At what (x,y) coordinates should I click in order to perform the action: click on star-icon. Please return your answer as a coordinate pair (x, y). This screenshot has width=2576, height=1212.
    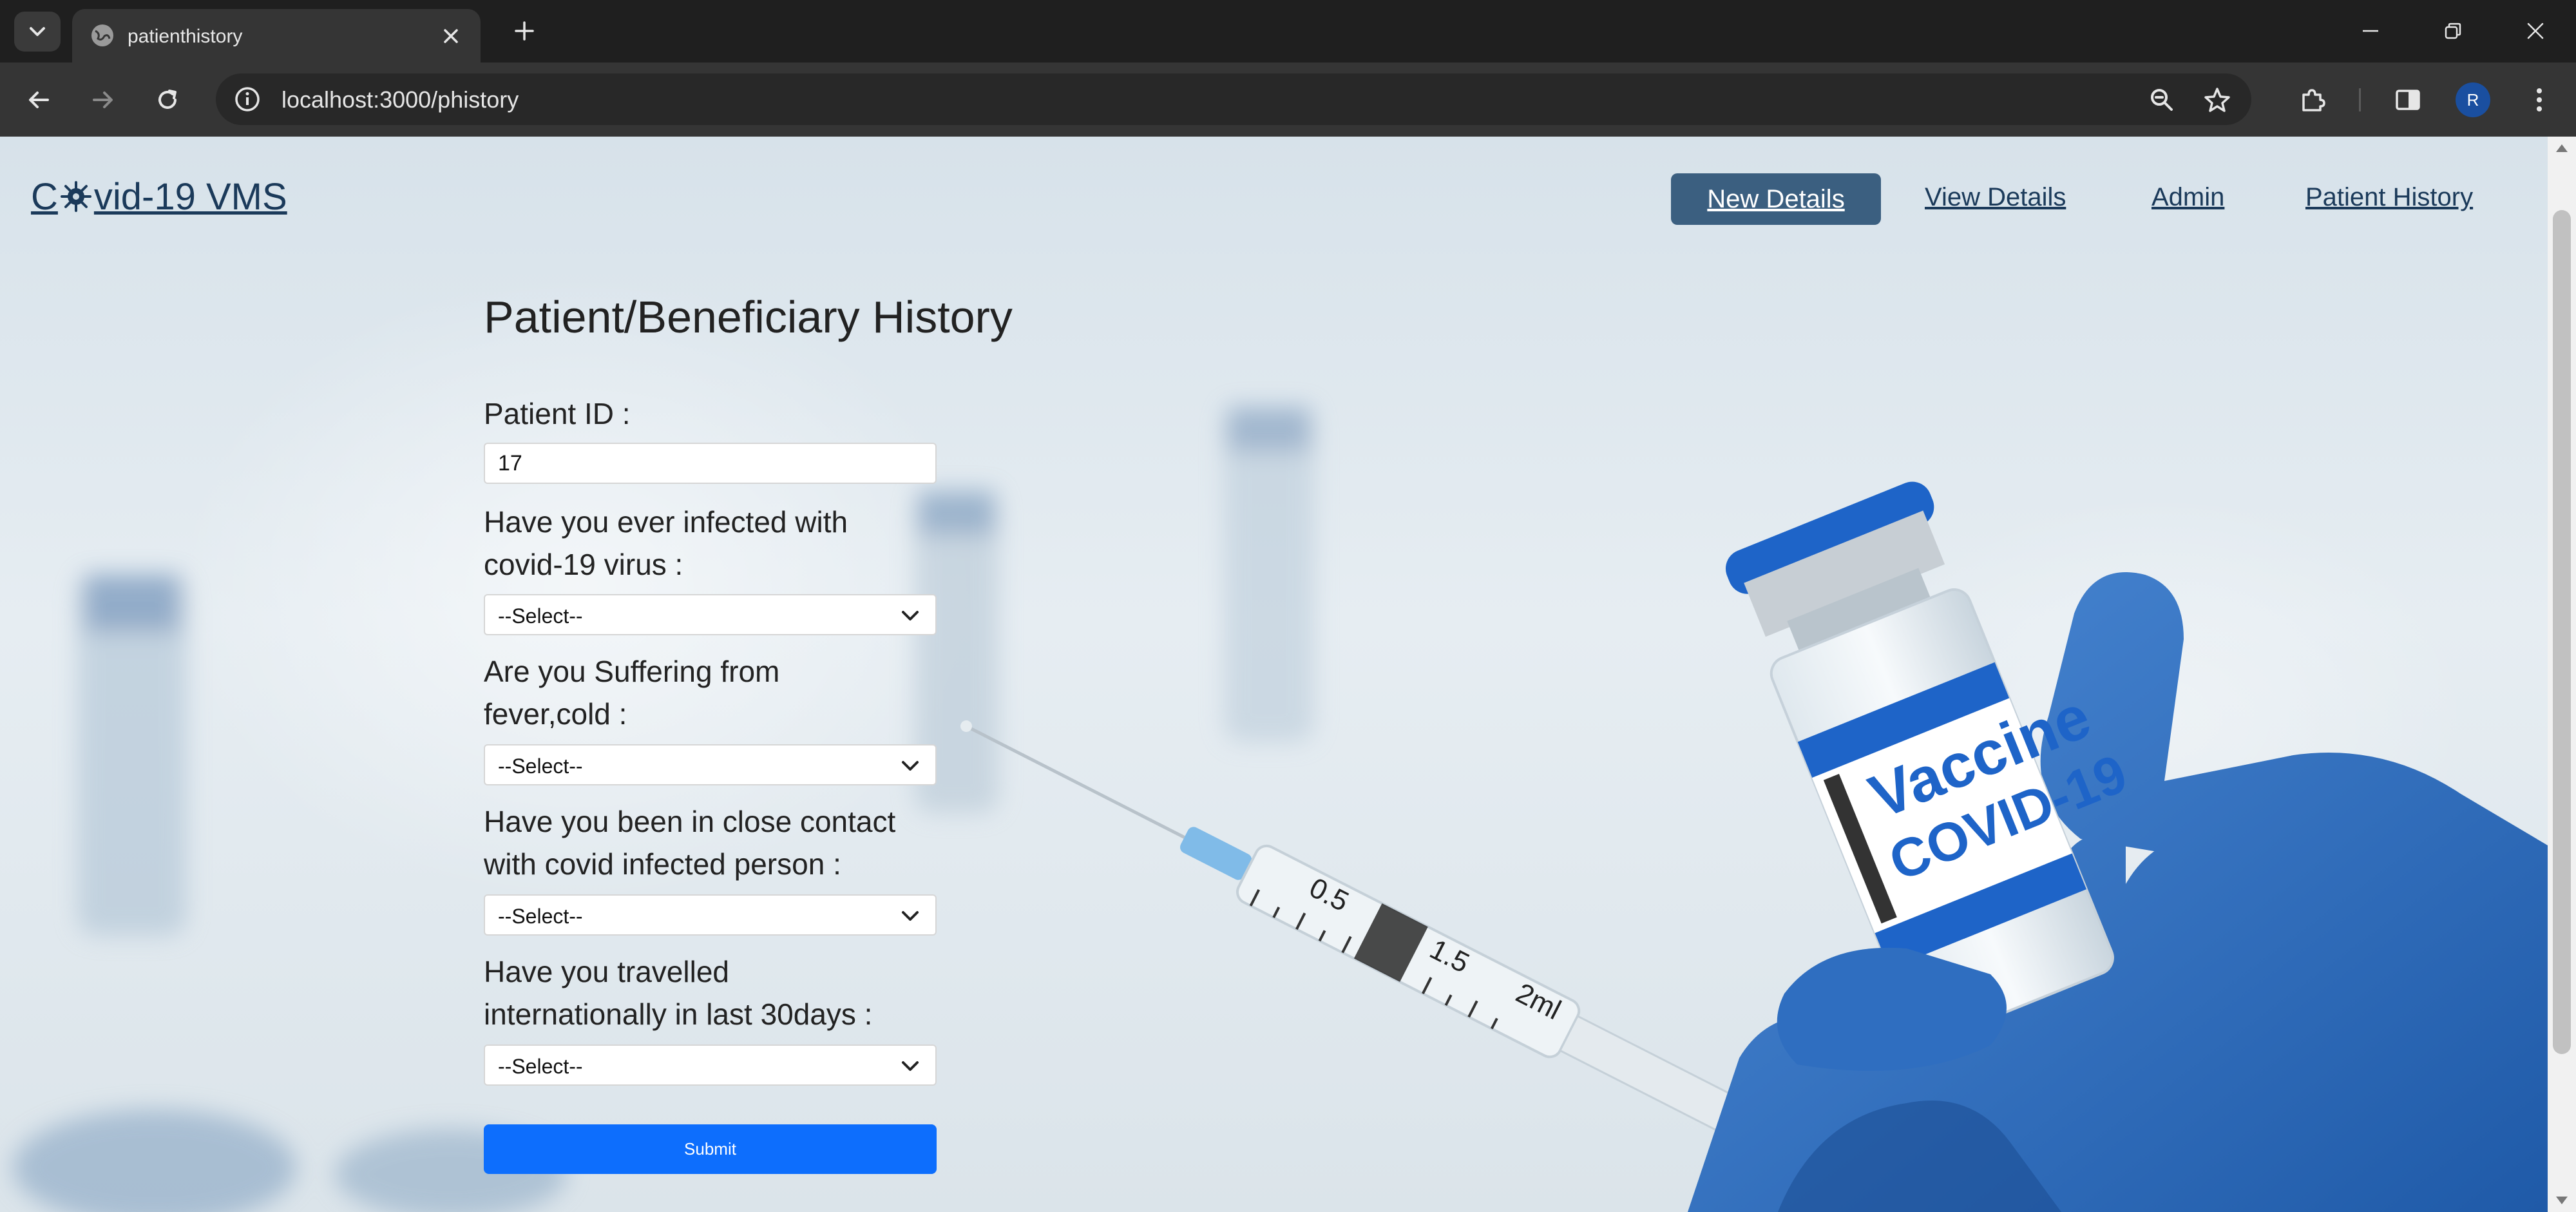
    Looking at the image, I should click on (2217, 100).